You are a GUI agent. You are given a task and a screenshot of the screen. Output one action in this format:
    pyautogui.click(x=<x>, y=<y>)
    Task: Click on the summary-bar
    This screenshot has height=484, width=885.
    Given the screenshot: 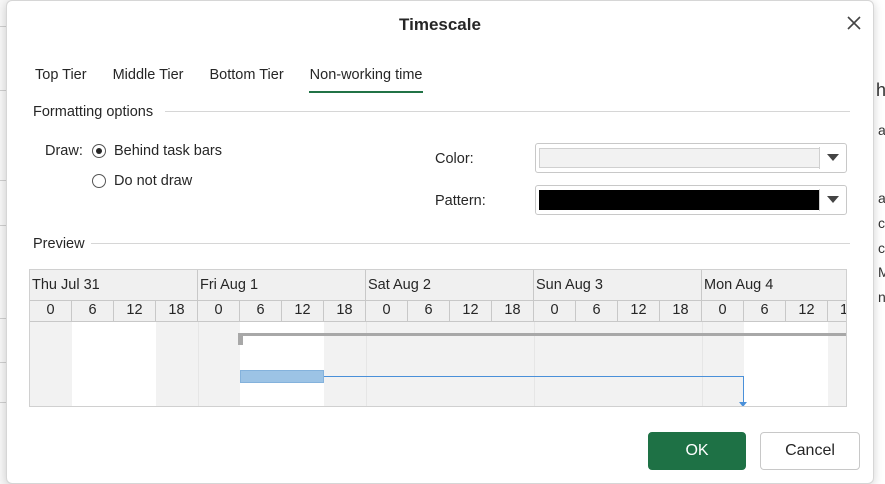 What is the action you would take?
    pyautogui.click(x=543, y=334)
    